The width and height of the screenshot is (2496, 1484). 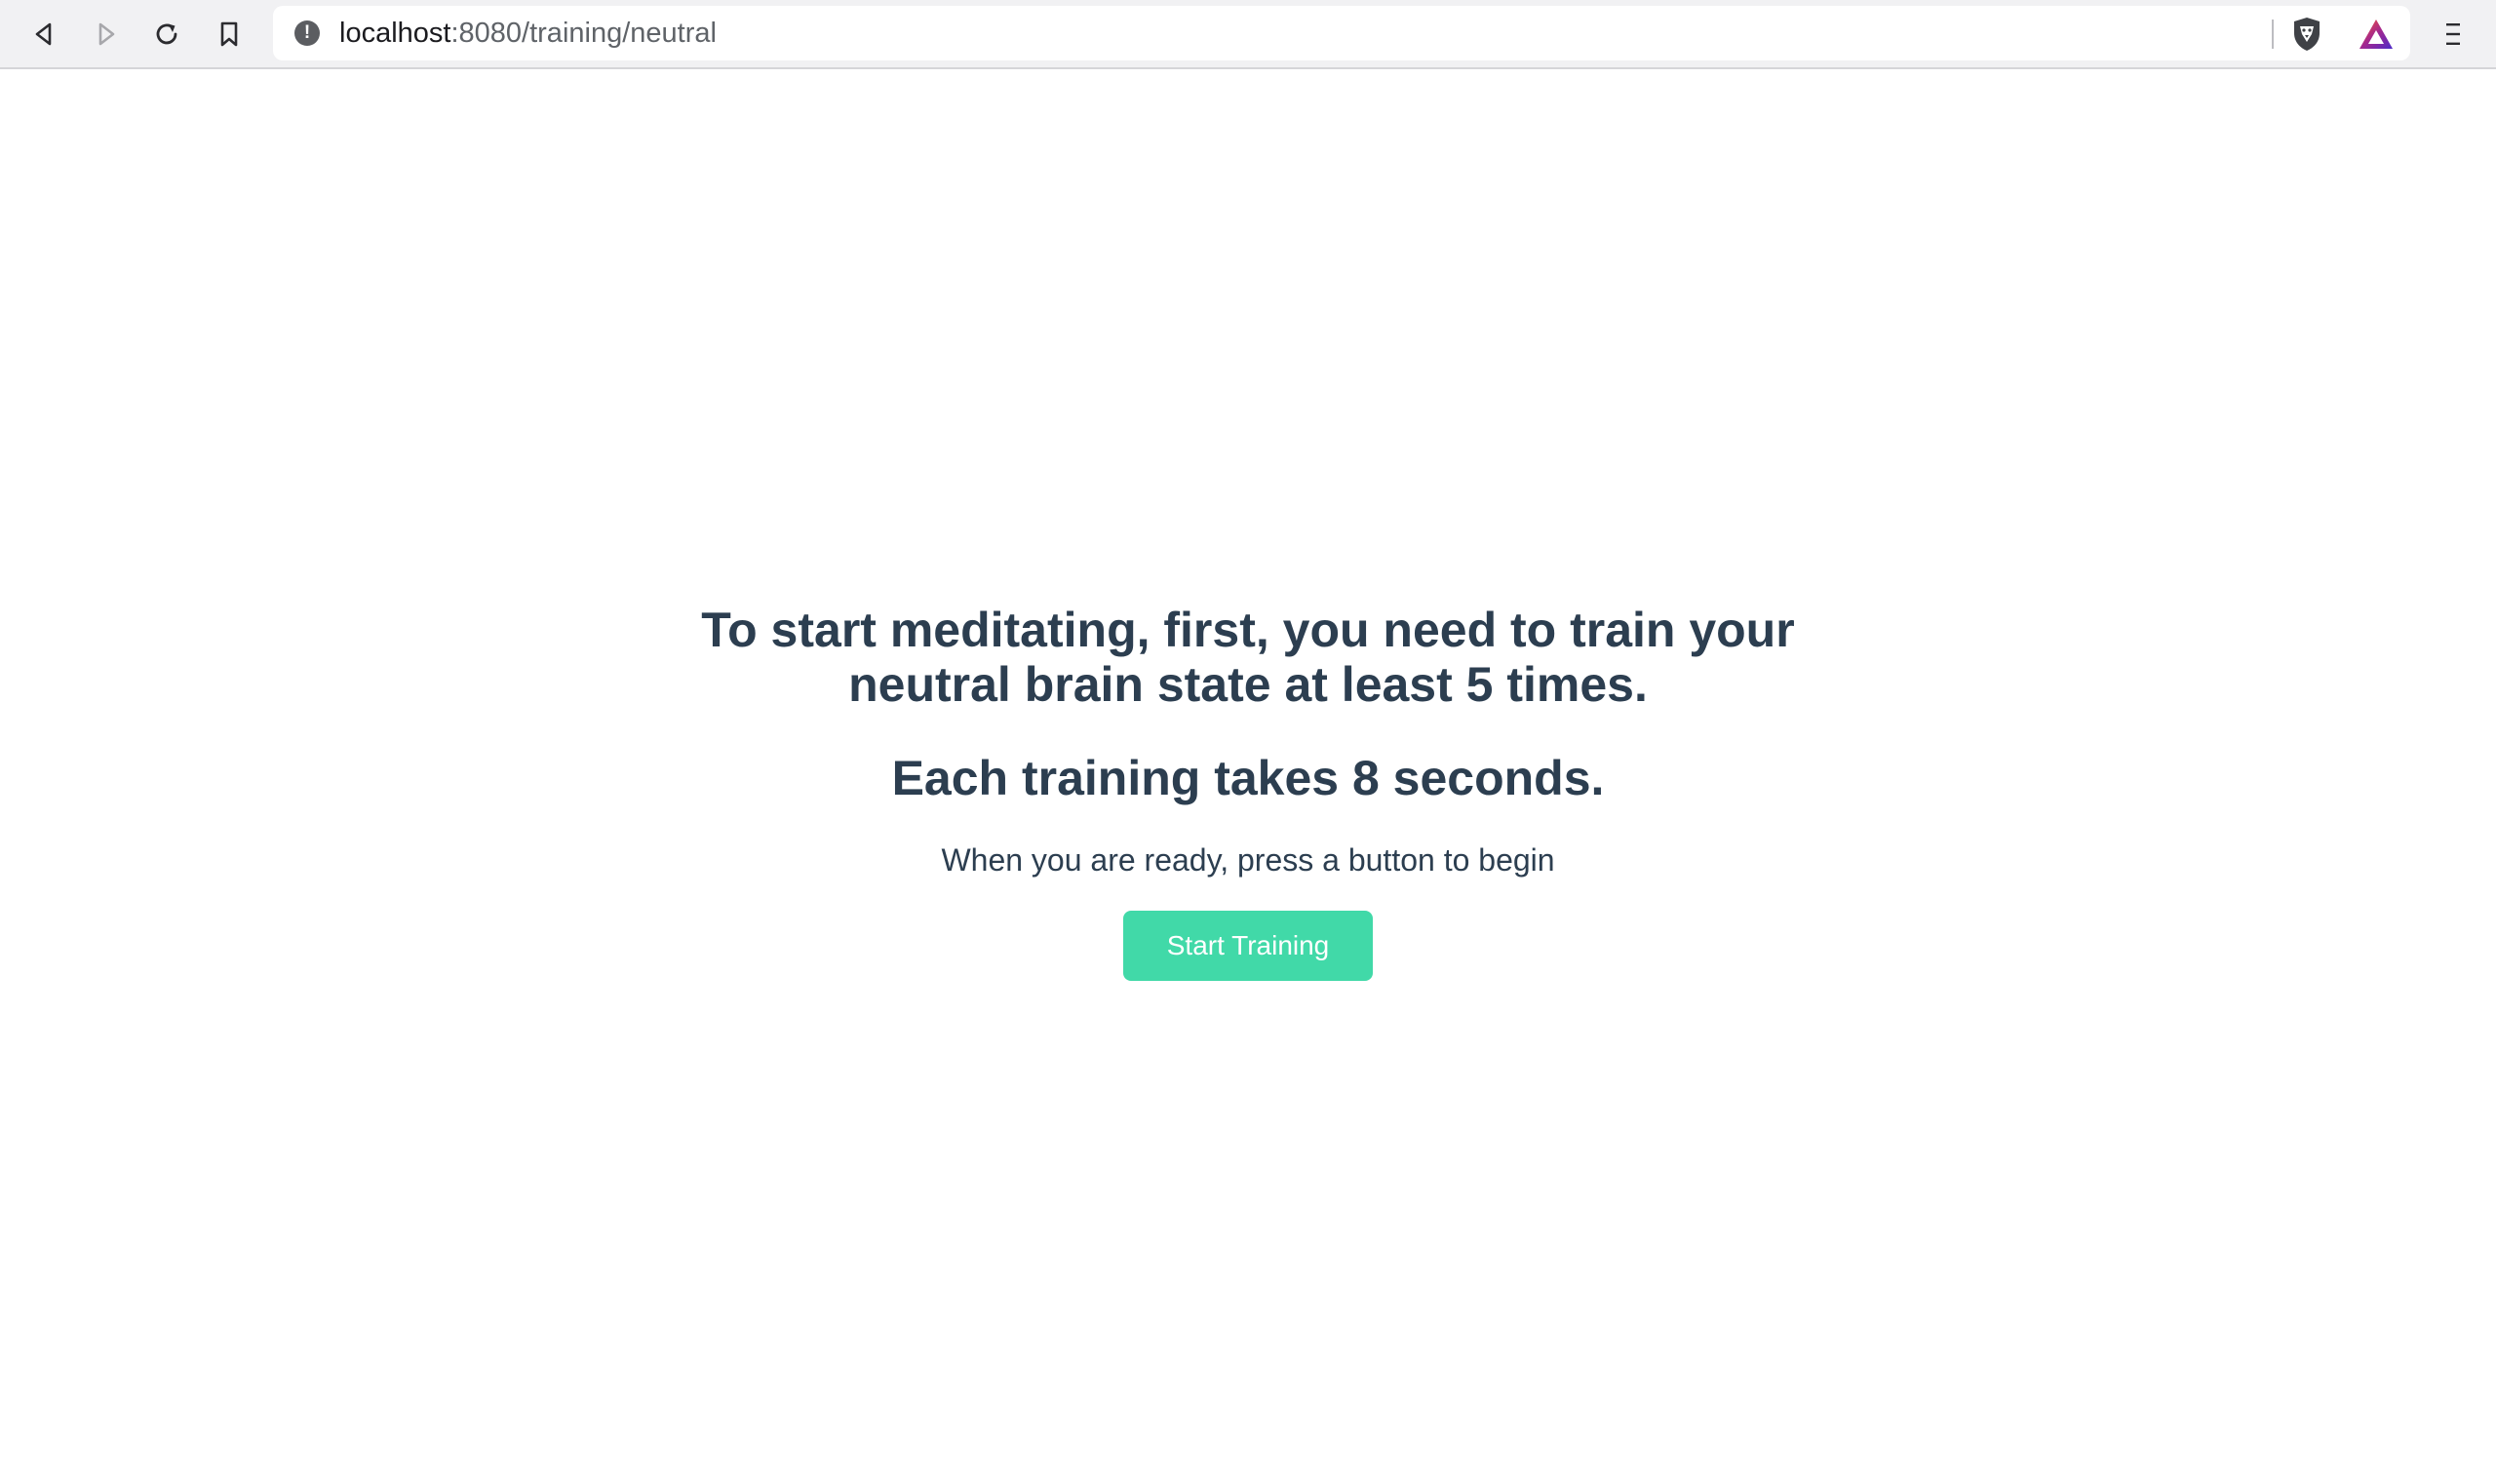 I want to click on url-text: localhost:8080/training/neutral, so click(x=528, y=33).